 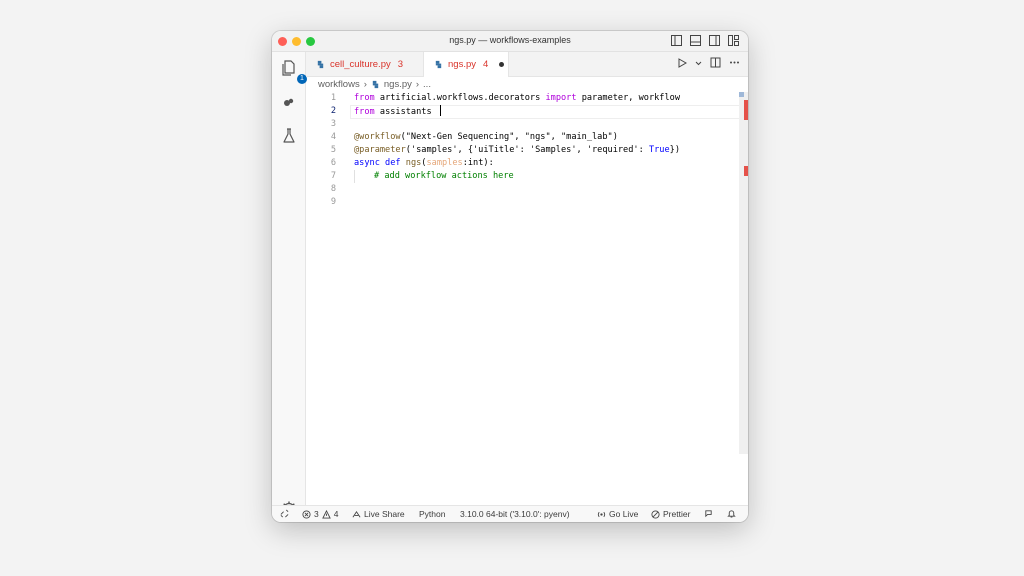 I want to click on breadcrumb-file: ngs.py, so click(x=398, y=84).